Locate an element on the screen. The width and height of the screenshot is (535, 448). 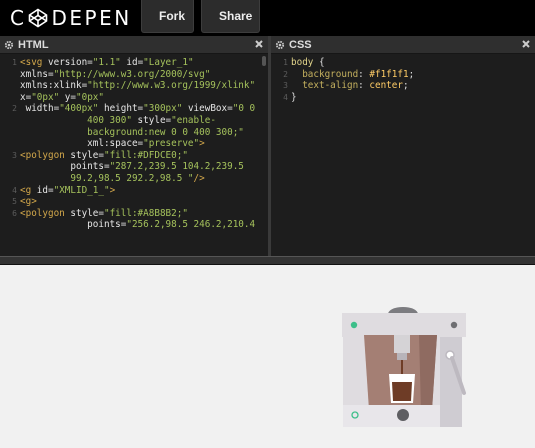
code-token: "256.2,98.5 246.2,210.4 is located at coordinates (191, 225).